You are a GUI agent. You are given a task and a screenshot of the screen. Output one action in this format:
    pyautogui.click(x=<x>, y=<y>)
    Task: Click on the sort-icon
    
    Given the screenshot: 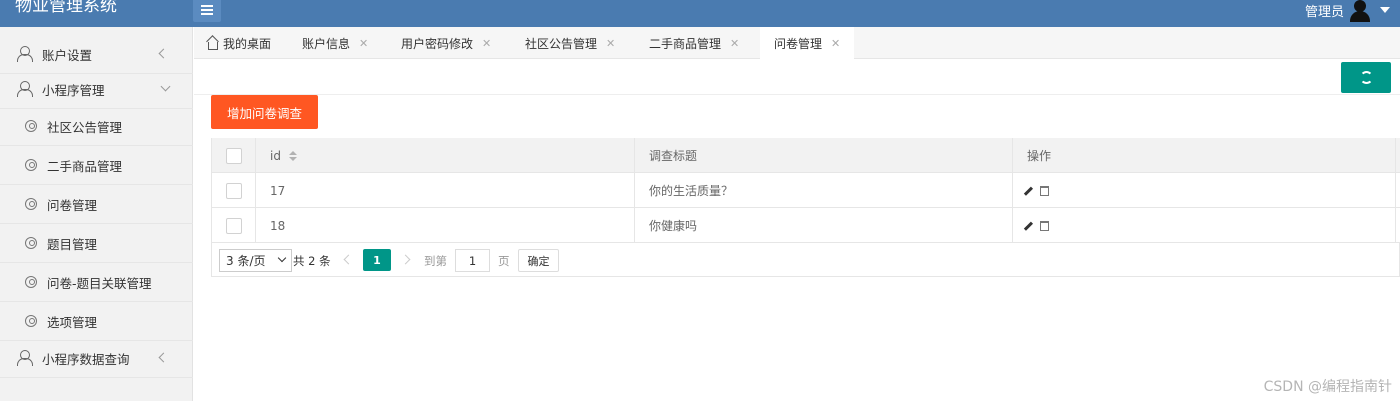 What is the action you would take?
    pyautogui.click(x=292, y=155)
    